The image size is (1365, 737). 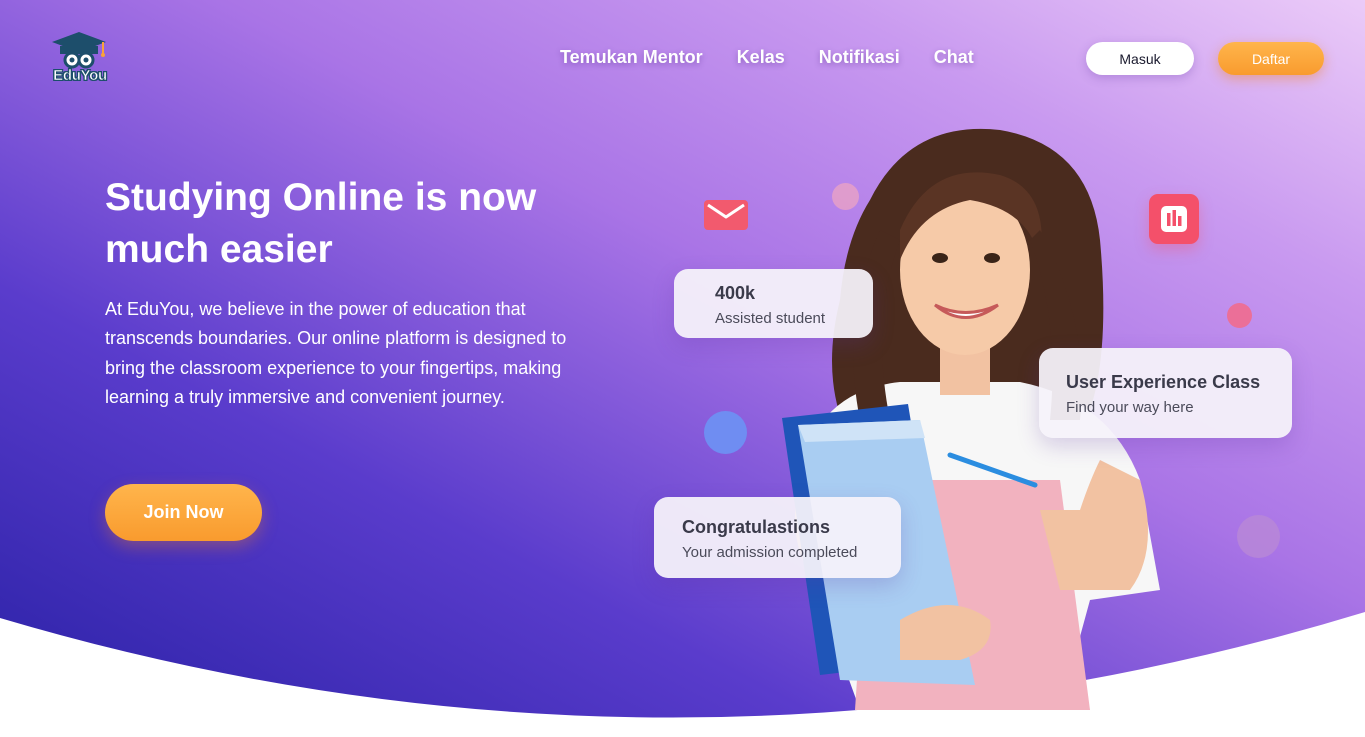 I want to click on stat-card: 400k Assisted student, so click(x=773, y=303).